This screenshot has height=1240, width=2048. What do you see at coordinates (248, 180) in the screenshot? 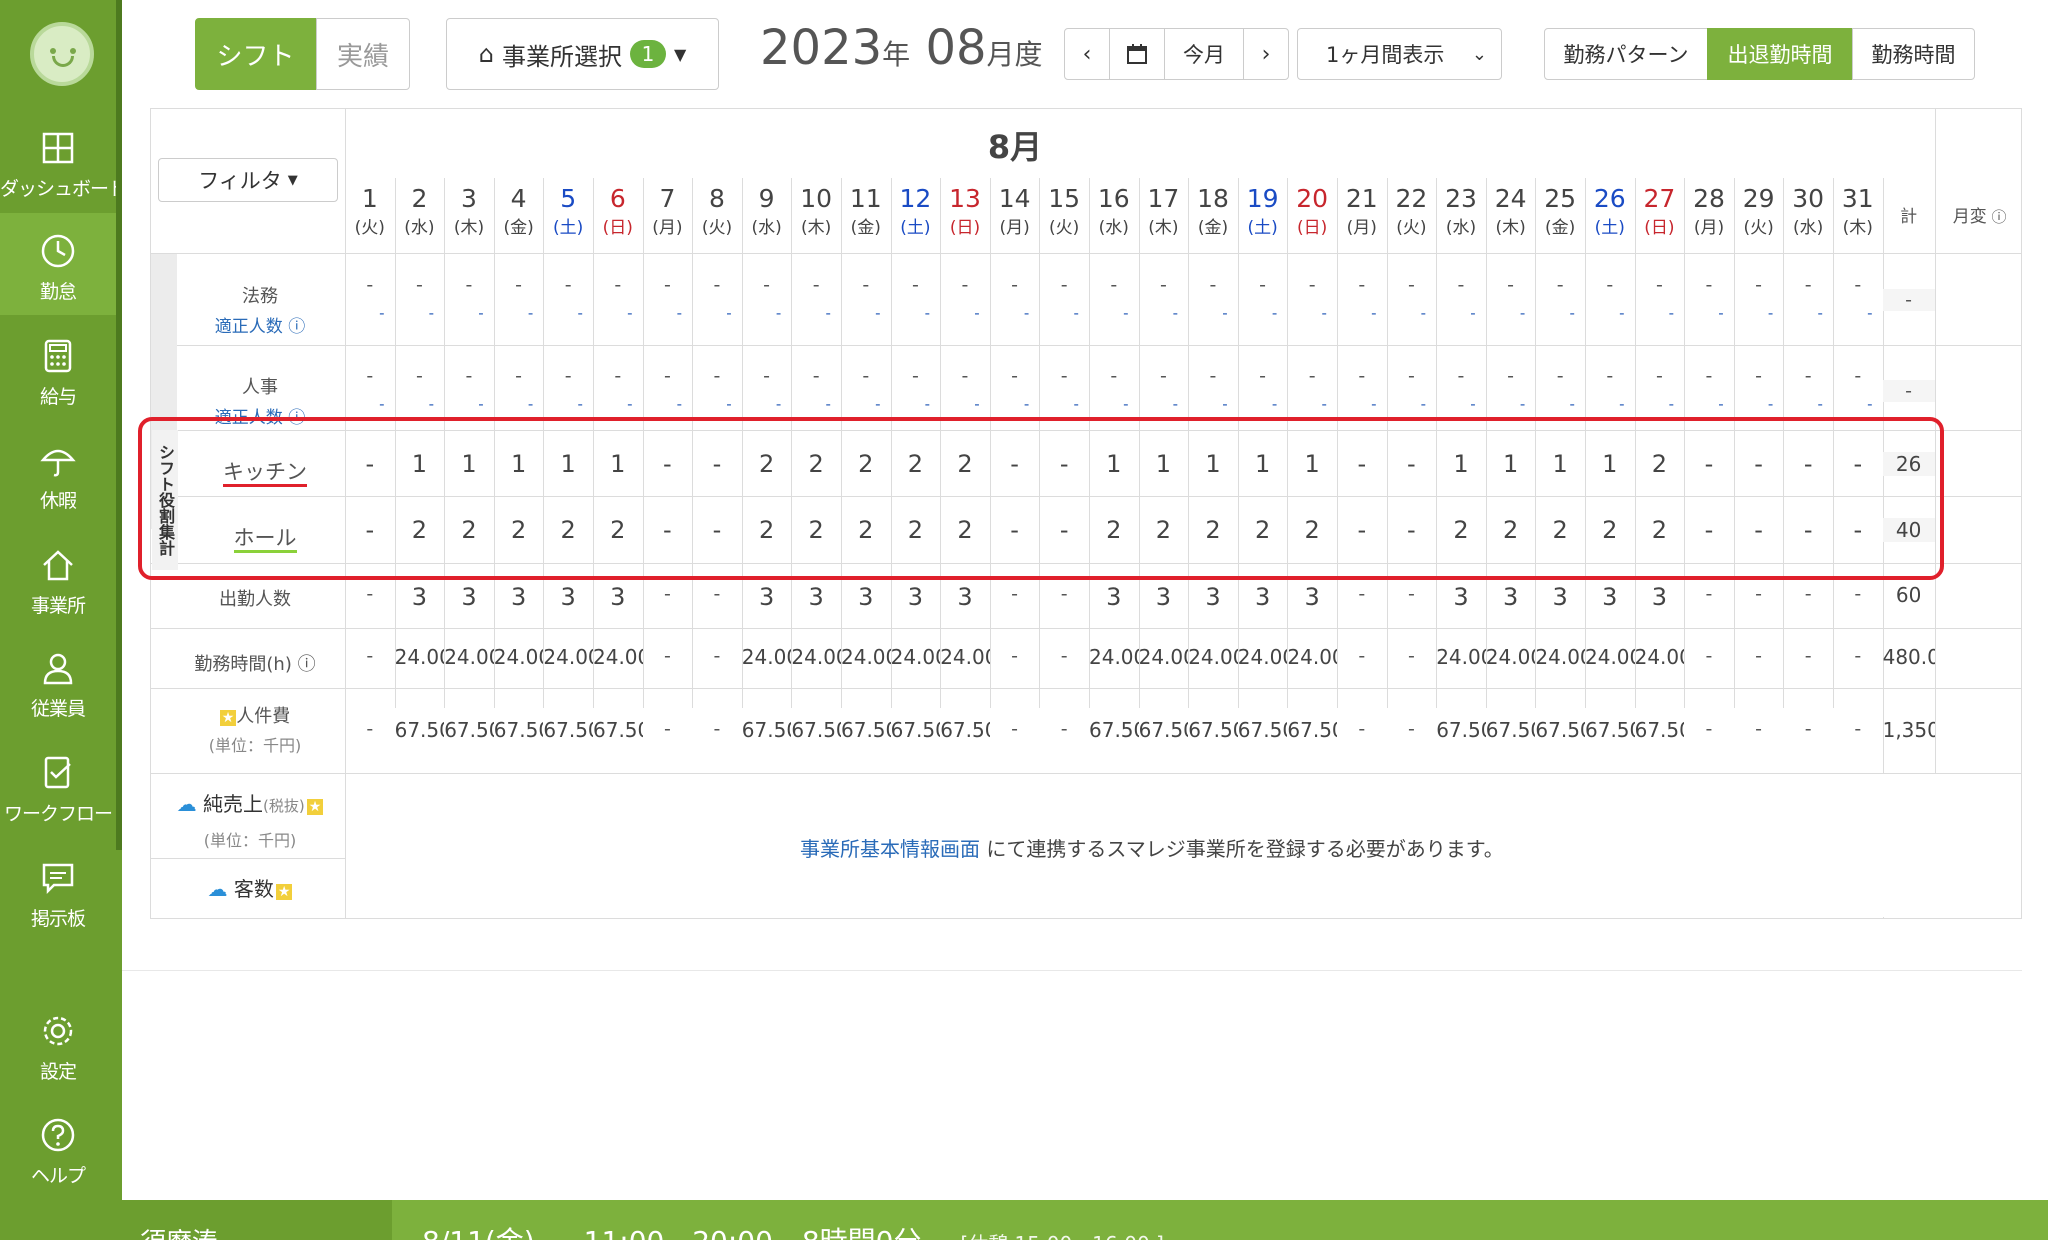
I see `filter-button: フィルタ ▼` at bounding box center [248, 180].